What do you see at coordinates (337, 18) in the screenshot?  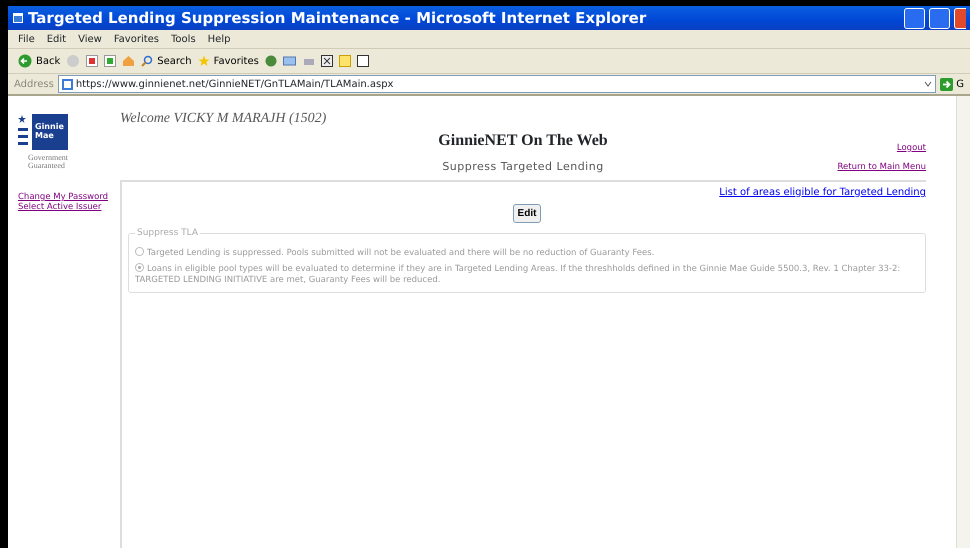 I see `window-title: Targeted Lending Suppression Maintenance - Microsoft Internet Explorer` at bounding box center [337, 18].